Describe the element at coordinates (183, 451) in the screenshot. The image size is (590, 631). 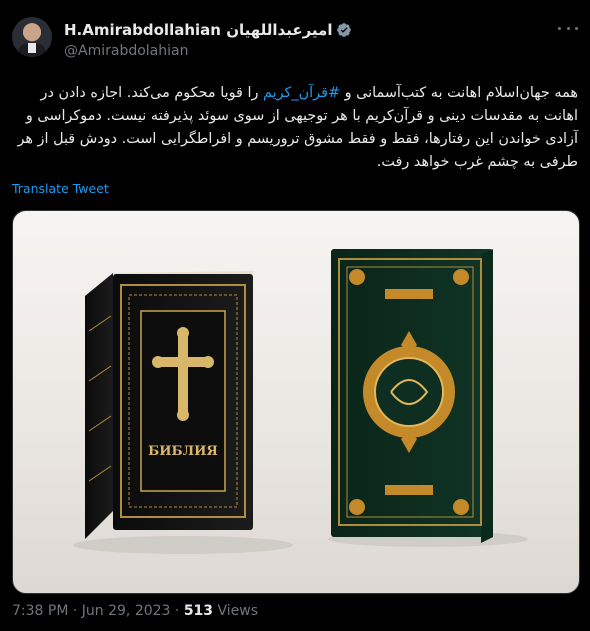
I see `bible-title: БИБЛИЯ` at that location.